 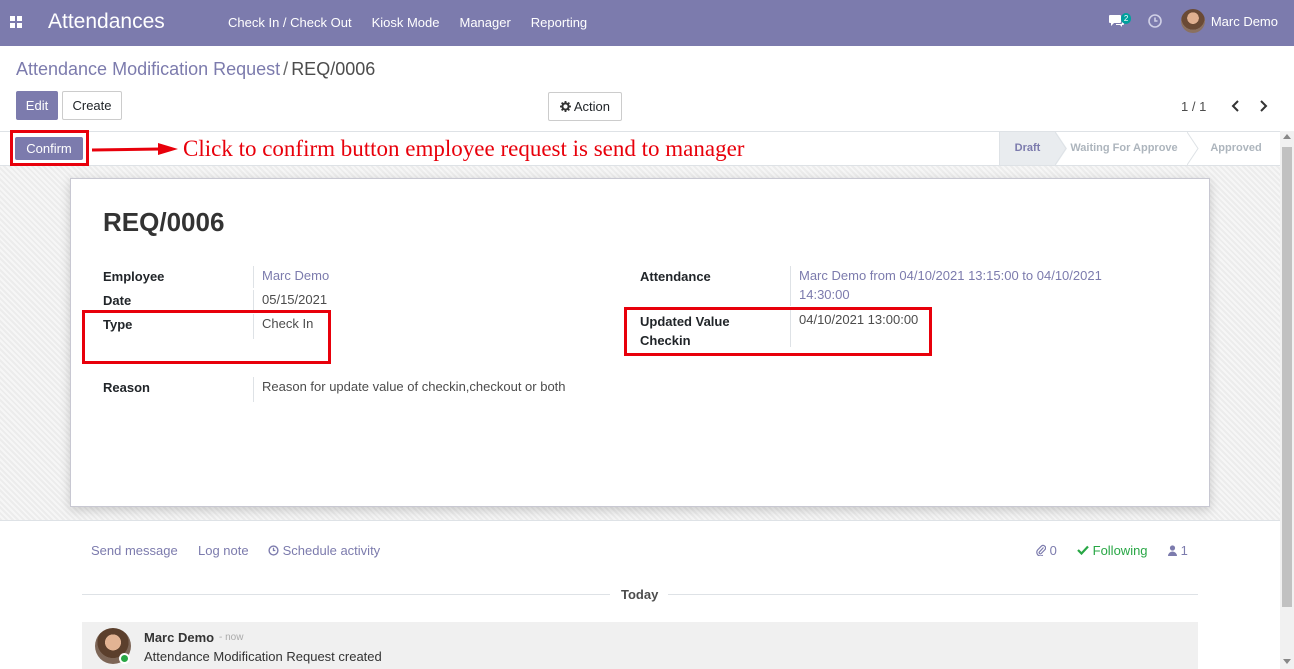 What do you see at coordinates (164, 222) in the screenshot?
I see `record-title: REQ/0006` at bounding box center [164, 222].